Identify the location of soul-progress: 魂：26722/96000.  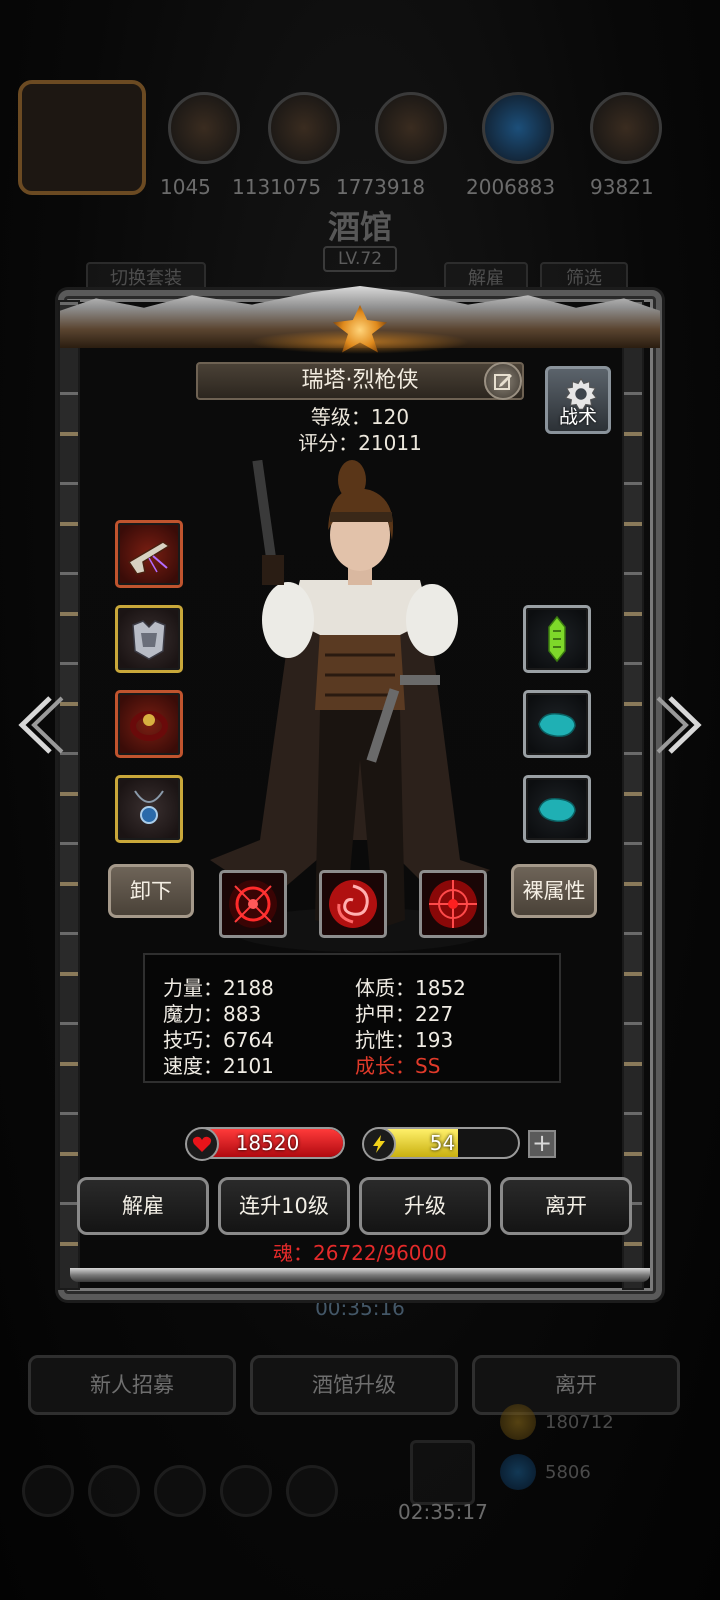
(360, 1253).